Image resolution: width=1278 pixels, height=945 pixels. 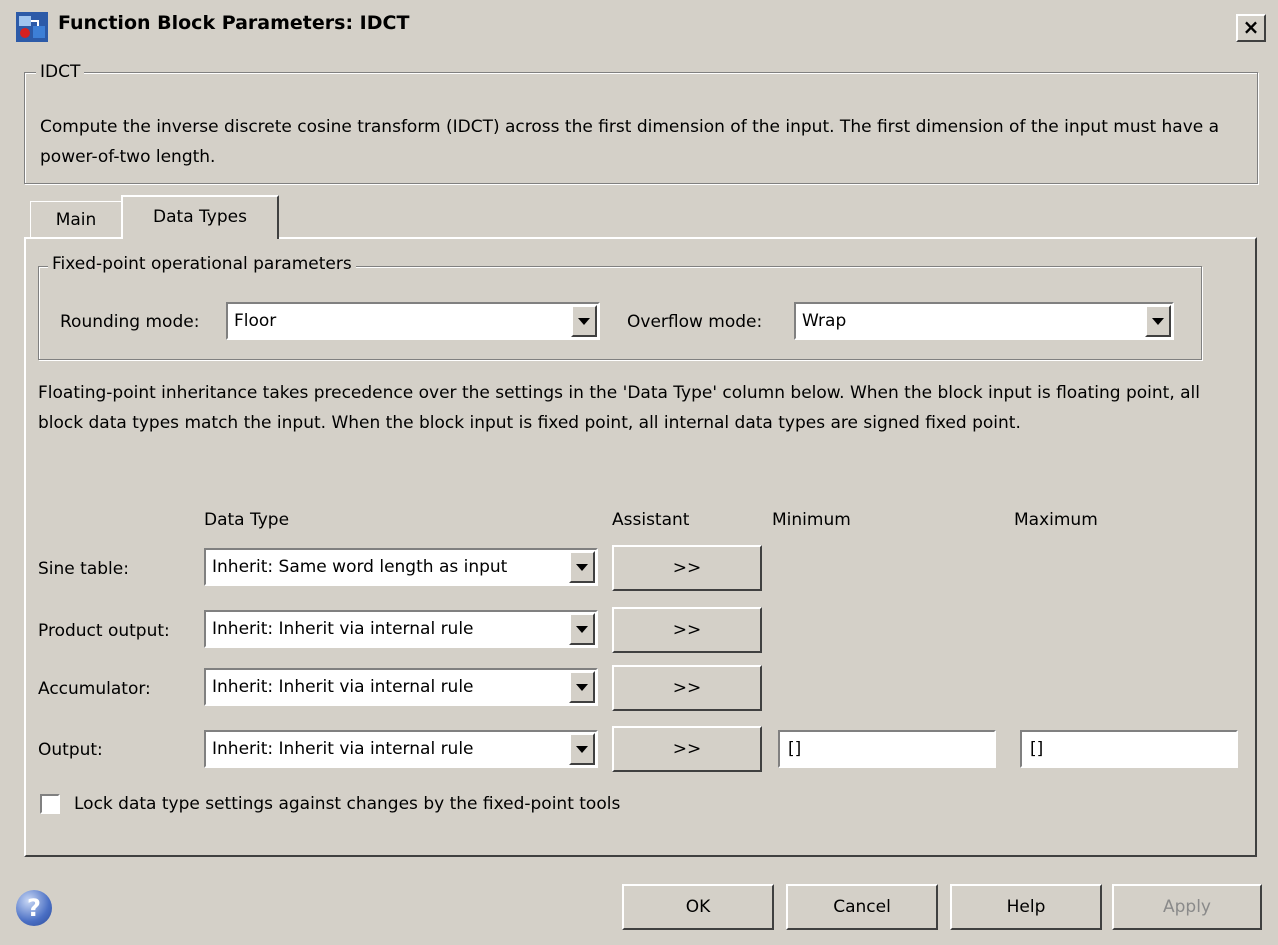 What do you see at coordinates (687, 688) in the screenshot?
I see `accumulator-assistant-button: >>` at bounding box center [687, 688].